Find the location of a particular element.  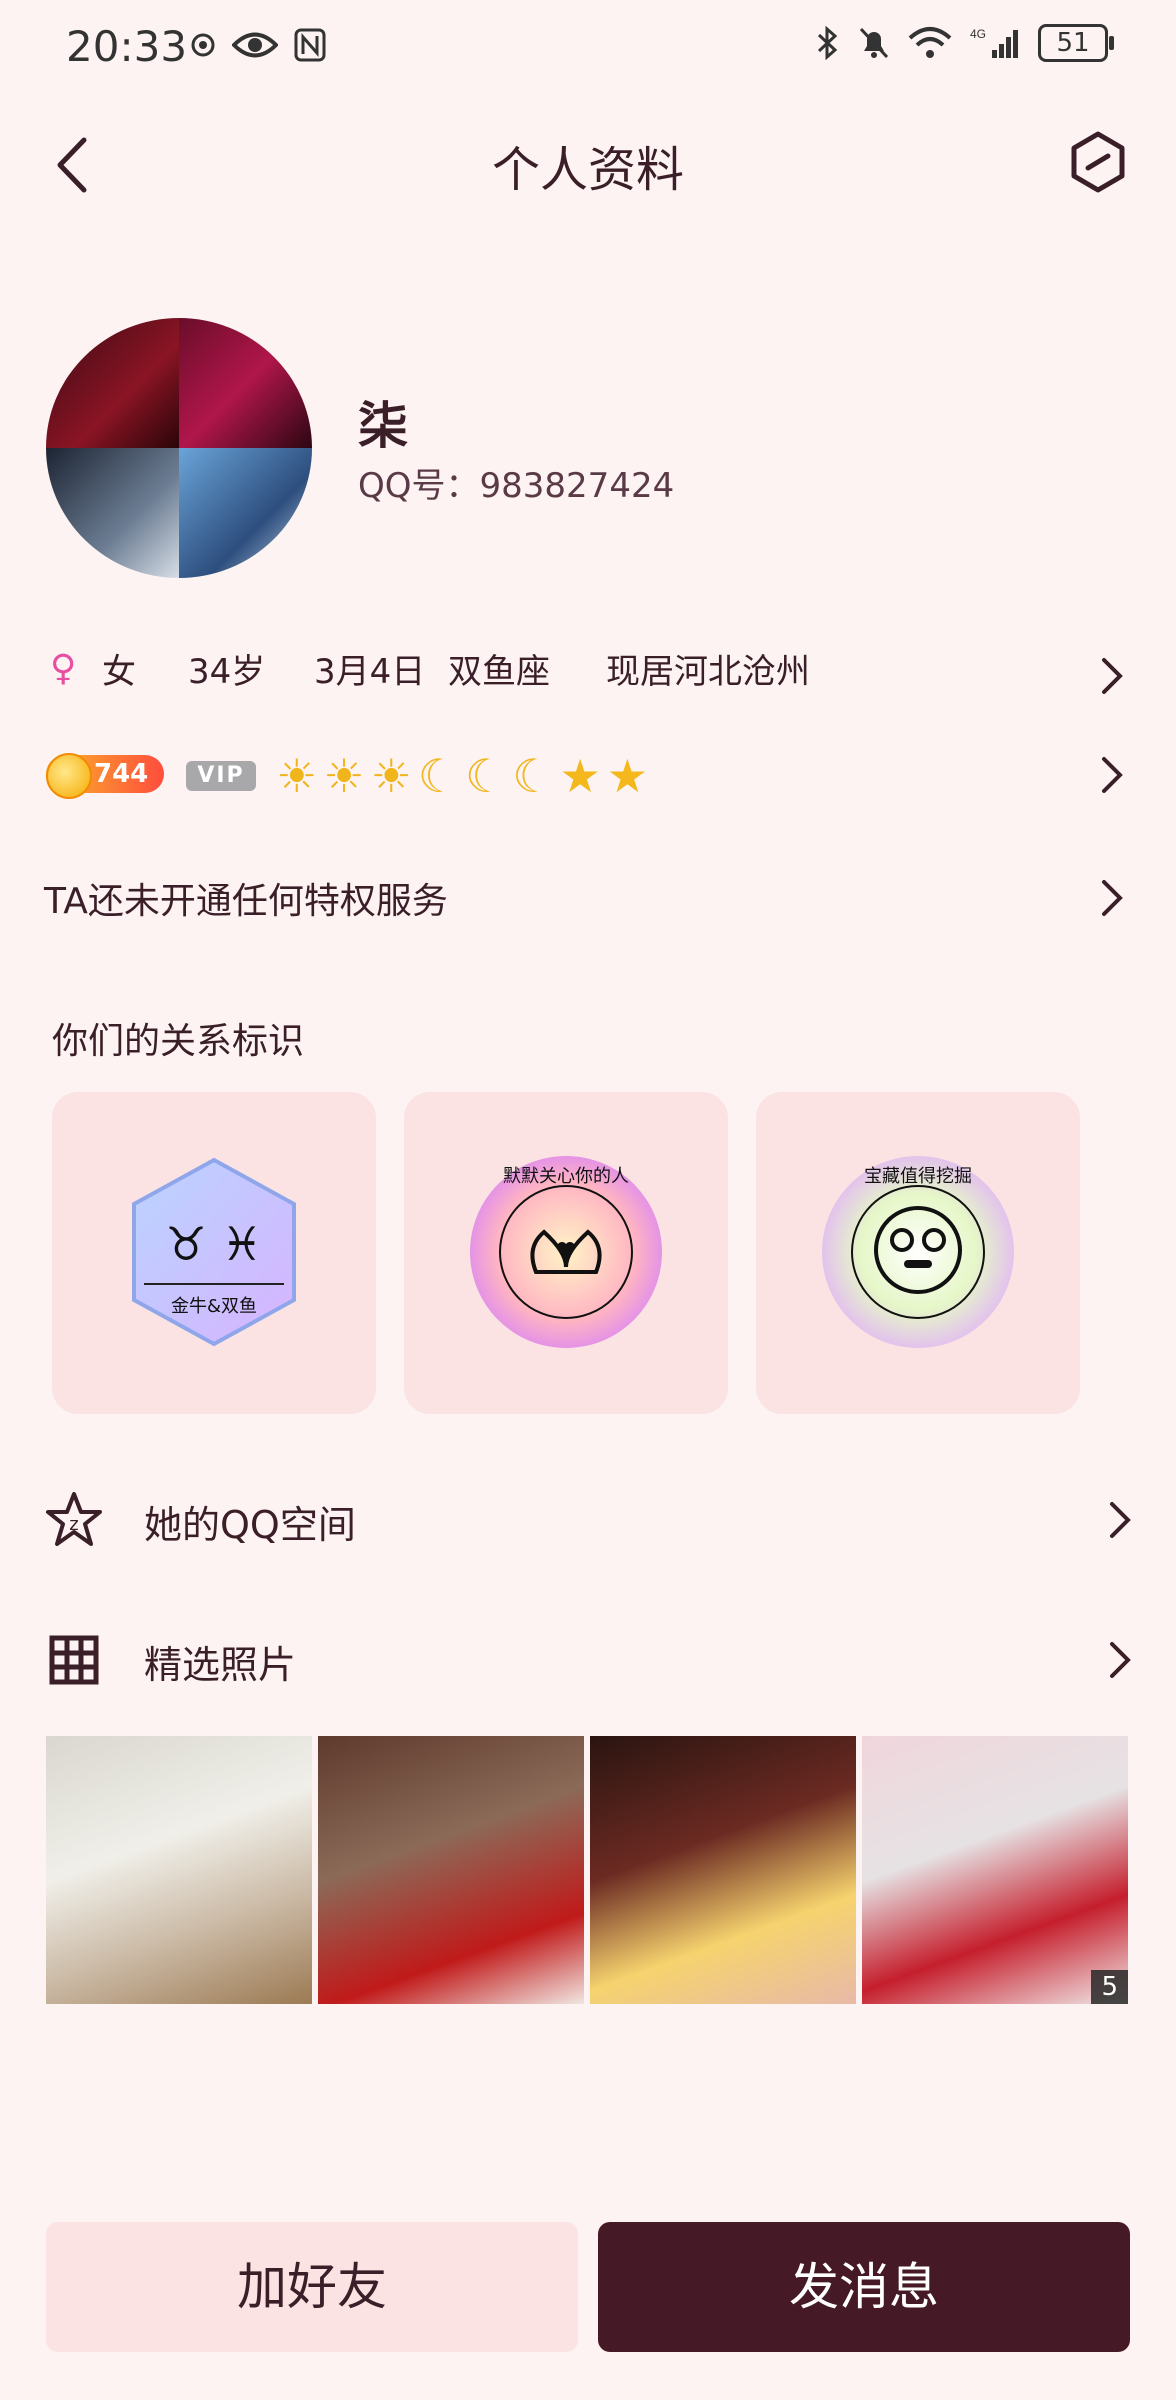

zodiac-text: 双鱼座 is located at coordinates (499, 672).